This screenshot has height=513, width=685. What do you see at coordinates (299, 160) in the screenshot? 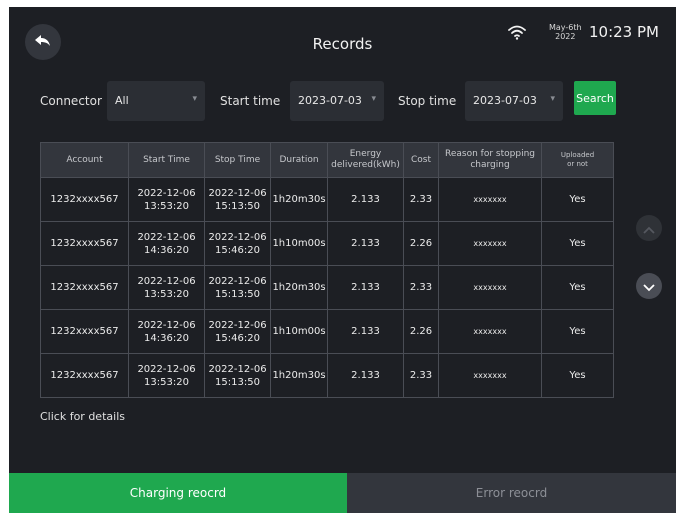
I see `header-duration: Duration` at bounding box center [299, 160].